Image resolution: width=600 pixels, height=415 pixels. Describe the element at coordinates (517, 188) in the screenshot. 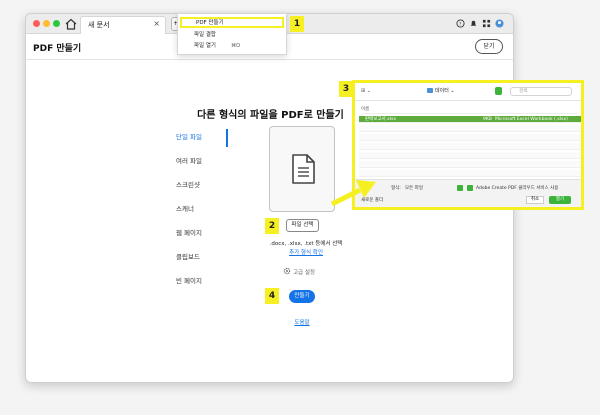

I see `cloud-option-label: Adobe Create PDF 클라우드 서비스 사용` at that location.